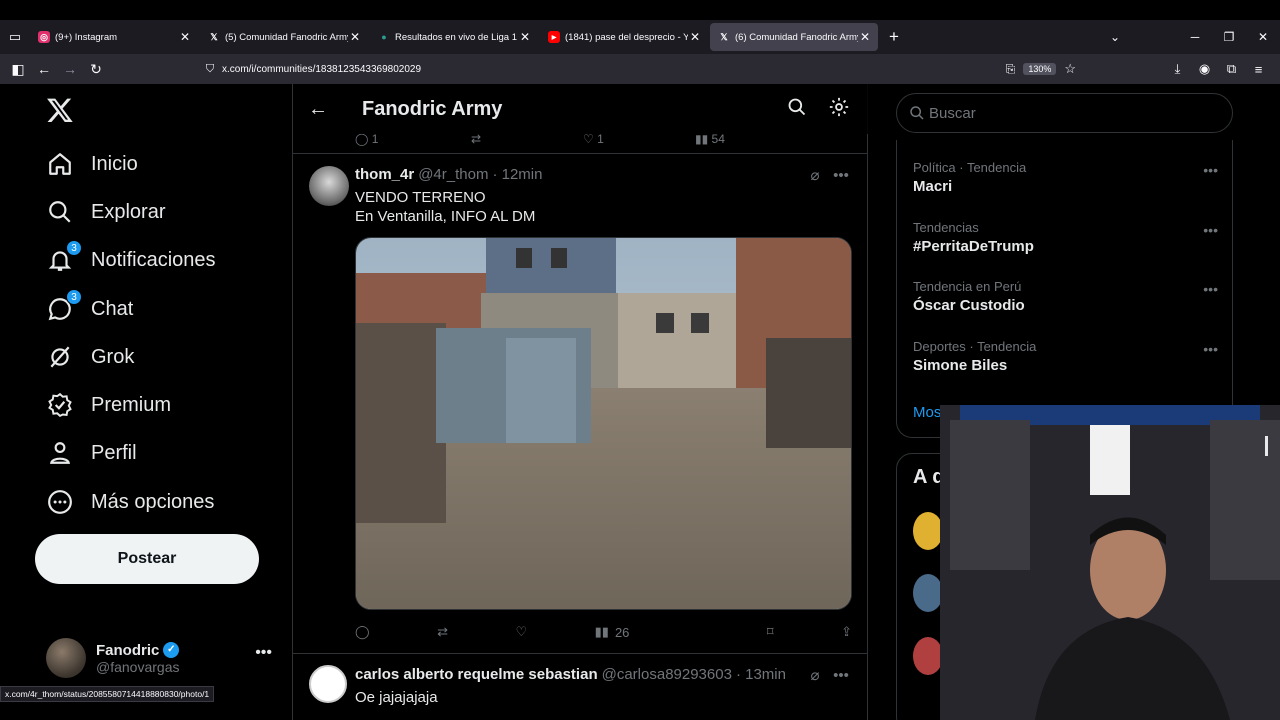 The image size is (1280, 720). What do you see at coordinates (60, 357) in the screenshot?
I see `grok-icon` at bounding box center [60, 357].